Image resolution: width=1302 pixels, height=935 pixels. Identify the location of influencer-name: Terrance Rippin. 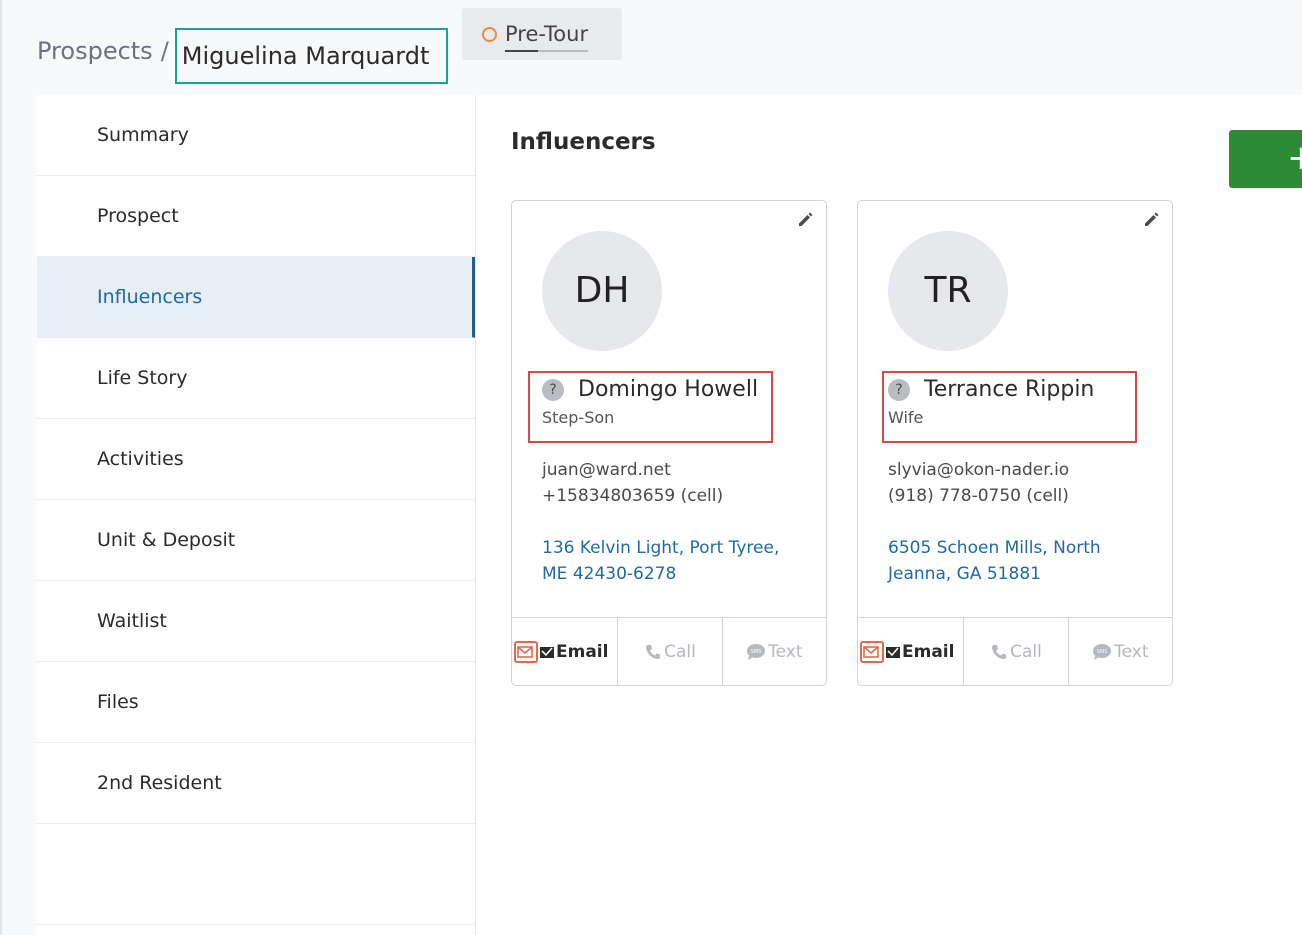
(1009, 389).